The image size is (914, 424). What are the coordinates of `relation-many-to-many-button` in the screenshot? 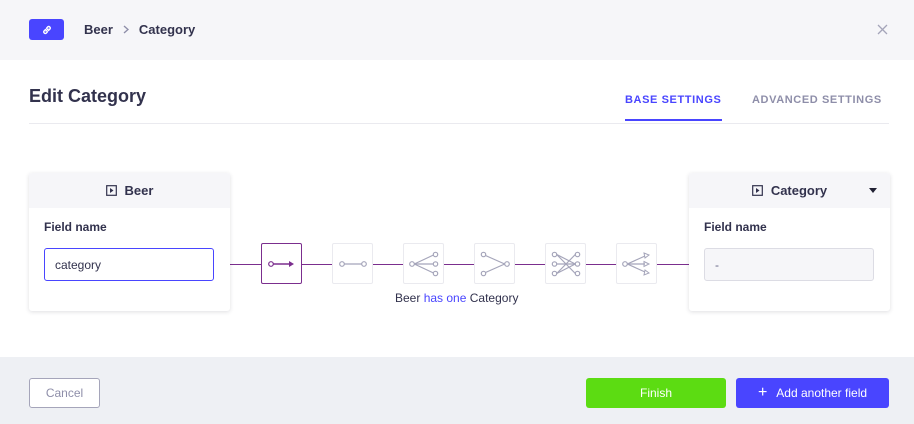 It's located at (565, 263).